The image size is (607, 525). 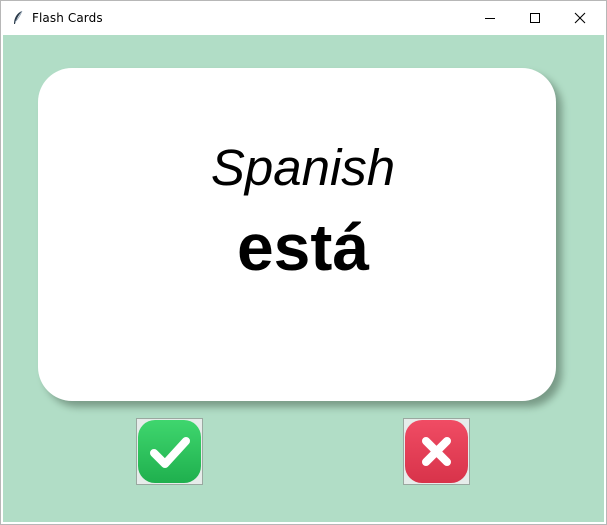 I want to click on close-icon, so click(x=580, y=18).